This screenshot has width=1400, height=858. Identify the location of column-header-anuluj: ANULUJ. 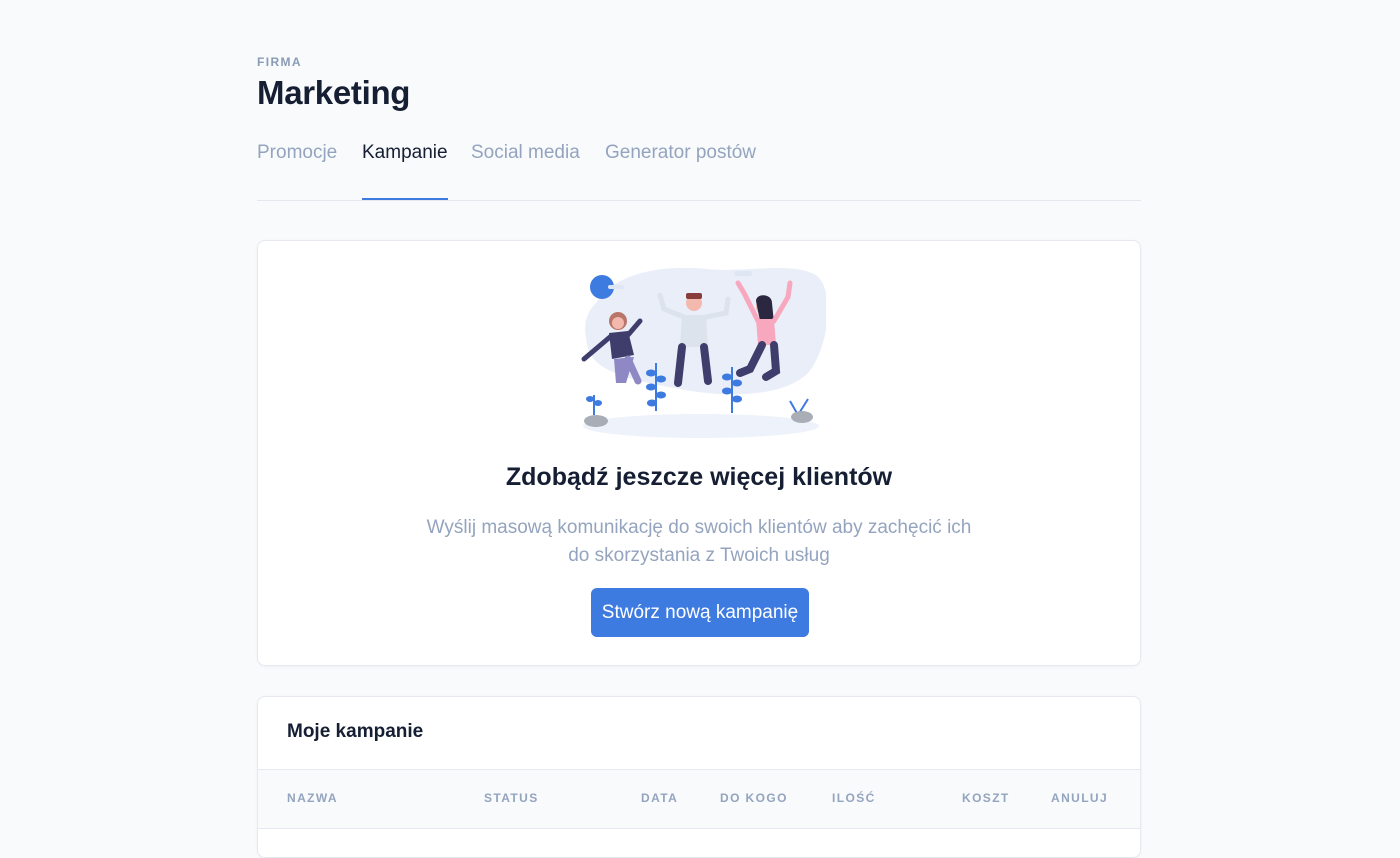
(1079, 798).